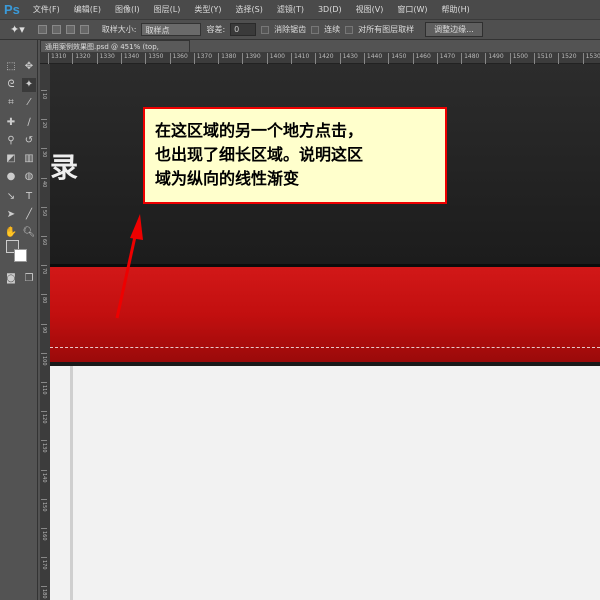 Image resolution: width=600 pixels, height=600 pixels. What do you see at coordinates (11, 177) in the screenshot?
I see `blur-icon: ●` at bounding box center [11, 177].